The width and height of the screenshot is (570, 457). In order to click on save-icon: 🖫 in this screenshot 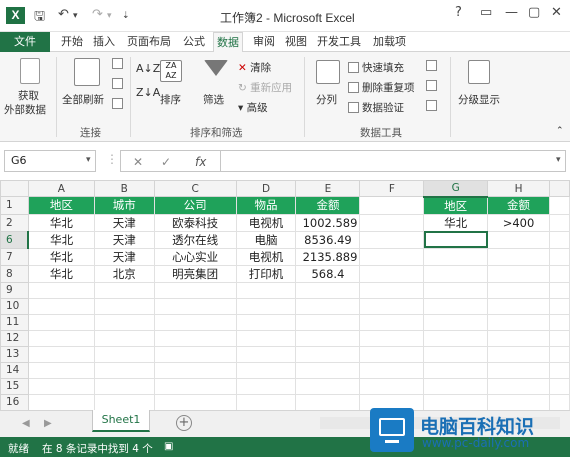, I will do `click(39, 18)`.